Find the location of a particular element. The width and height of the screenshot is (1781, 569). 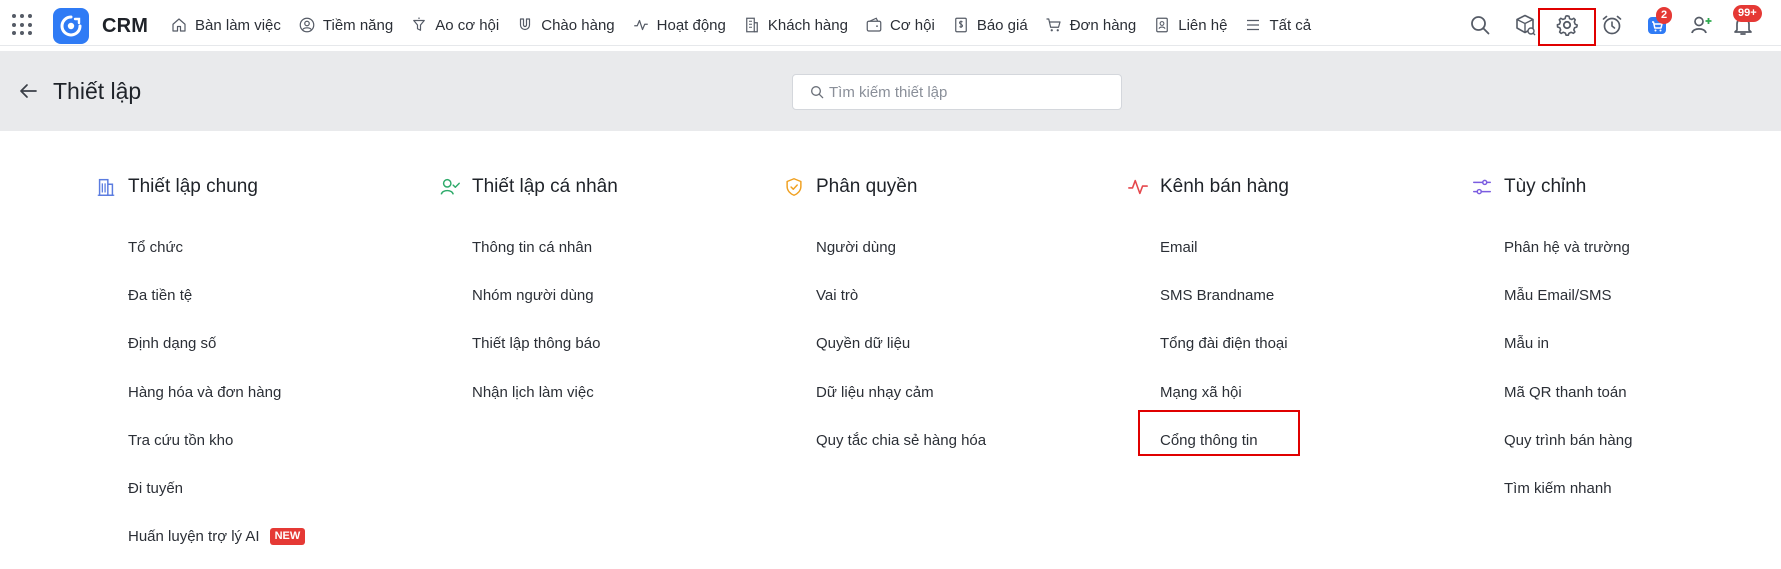

cart-icon is located at coordinates (1054, 25).